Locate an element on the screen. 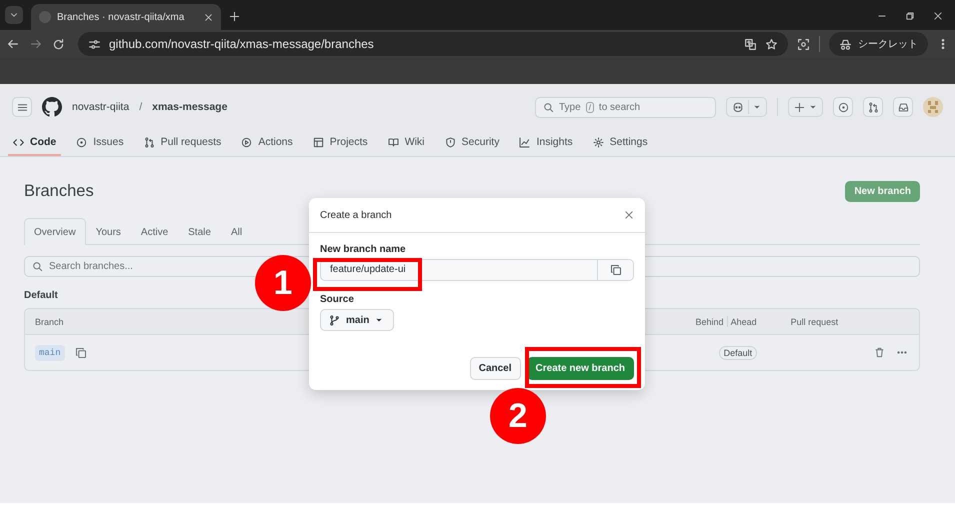 This screenshot has width=955, height=508. column-header: Branch is located at coordinates (49, 321).